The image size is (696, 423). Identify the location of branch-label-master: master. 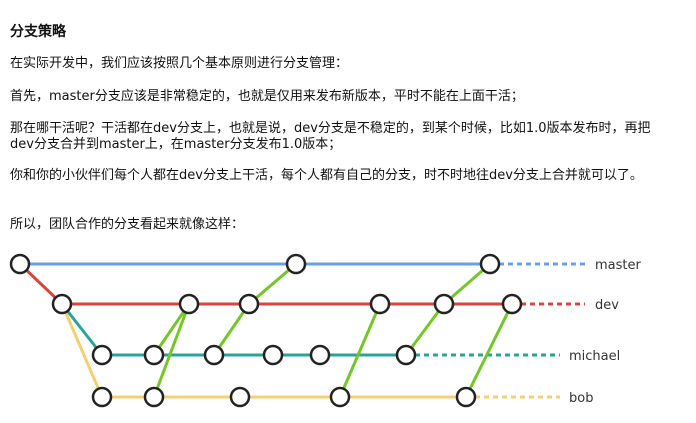
(618, 265).